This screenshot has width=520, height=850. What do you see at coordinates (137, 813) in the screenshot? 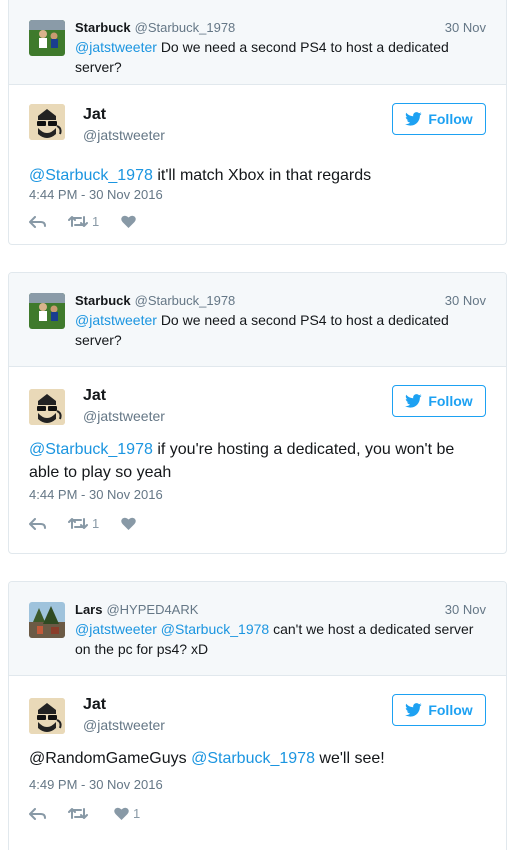
I see `like-count: 1` at bounding box center [137, 813].